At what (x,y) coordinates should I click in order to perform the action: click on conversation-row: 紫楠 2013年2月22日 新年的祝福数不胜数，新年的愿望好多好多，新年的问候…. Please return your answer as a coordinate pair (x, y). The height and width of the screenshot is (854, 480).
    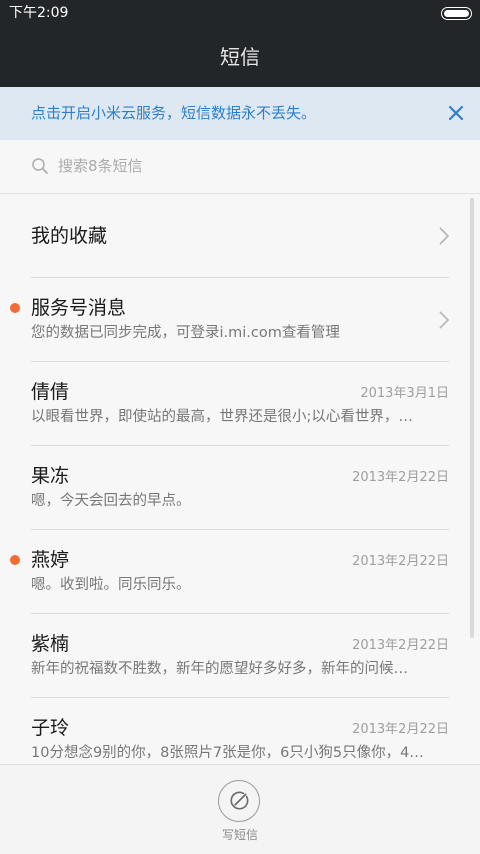
    Looking at the image, I should click on (240, 656).